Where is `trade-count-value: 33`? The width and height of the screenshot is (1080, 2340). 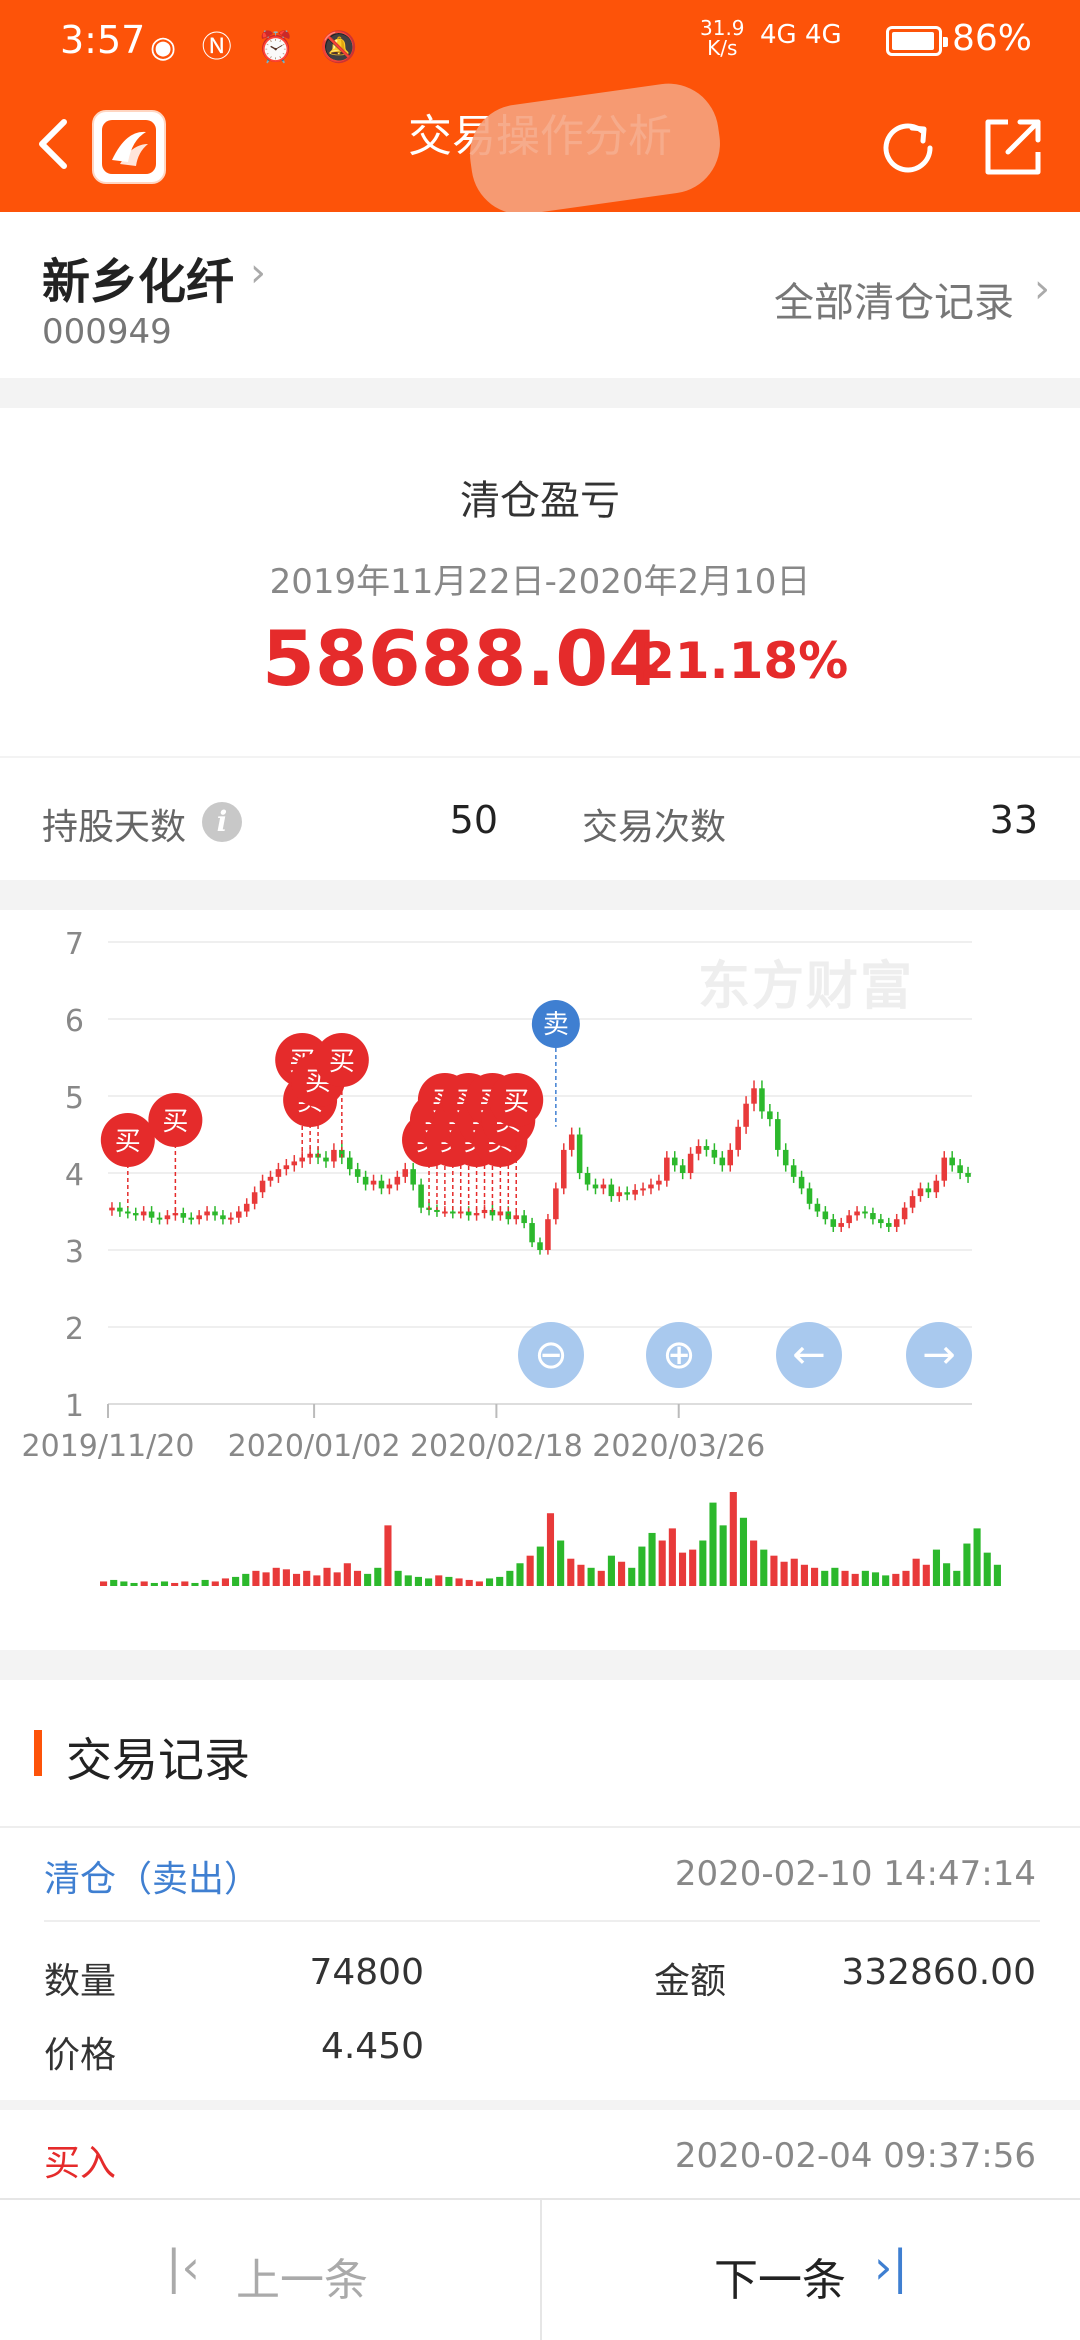
trade-count-value: 33 is located at coordinates (1013, 820).